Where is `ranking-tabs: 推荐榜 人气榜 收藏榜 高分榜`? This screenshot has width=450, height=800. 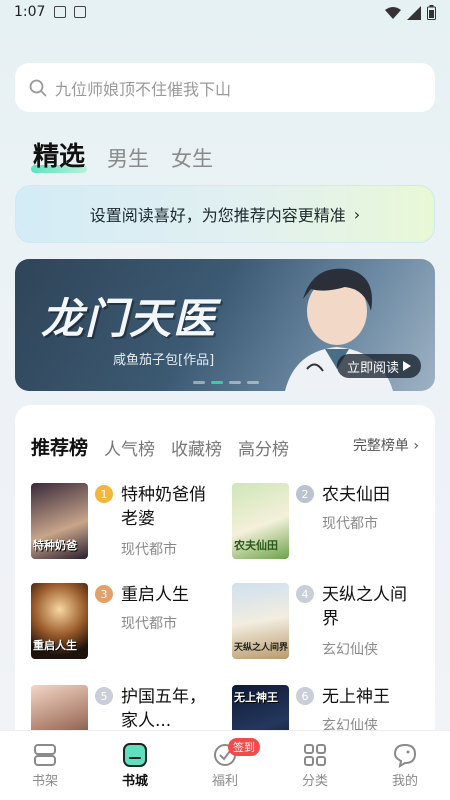
ranking-tabs: 推荐榜 人气榜 收藏榜 高分榜 is located at coordinates (160, 446).